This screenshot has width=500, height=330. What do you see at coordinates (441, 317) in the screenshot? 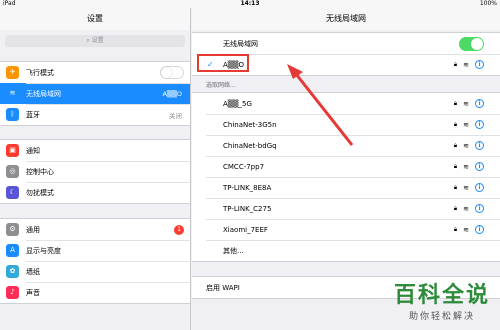
I see `watermark-sub: 助你轻松解决` at bounding box center [441, 317].